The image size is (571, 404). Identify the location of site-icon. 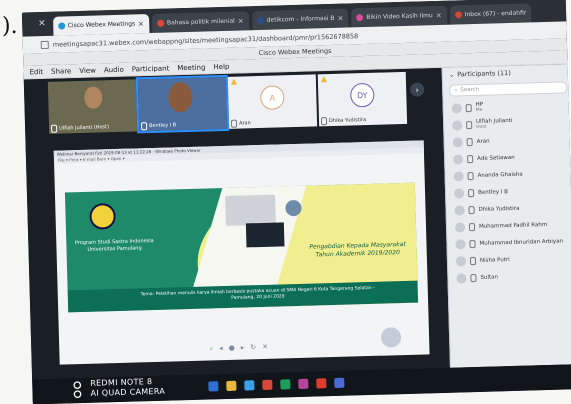
(160, 23).